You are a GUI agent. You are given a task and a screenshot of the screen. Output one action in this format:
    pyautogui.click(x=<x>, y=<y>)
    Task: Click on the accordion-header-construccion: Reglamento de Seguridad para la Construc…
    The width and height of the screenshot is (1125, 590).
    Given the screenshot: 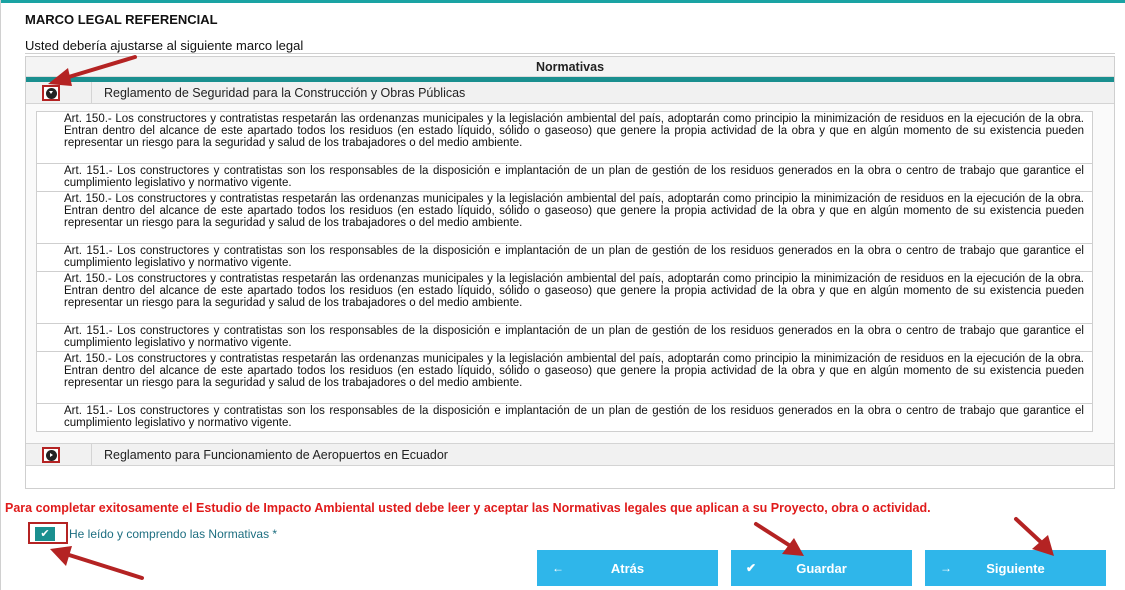 What is the action you would take?
    pyautogui.click(x=570, y=93)
    